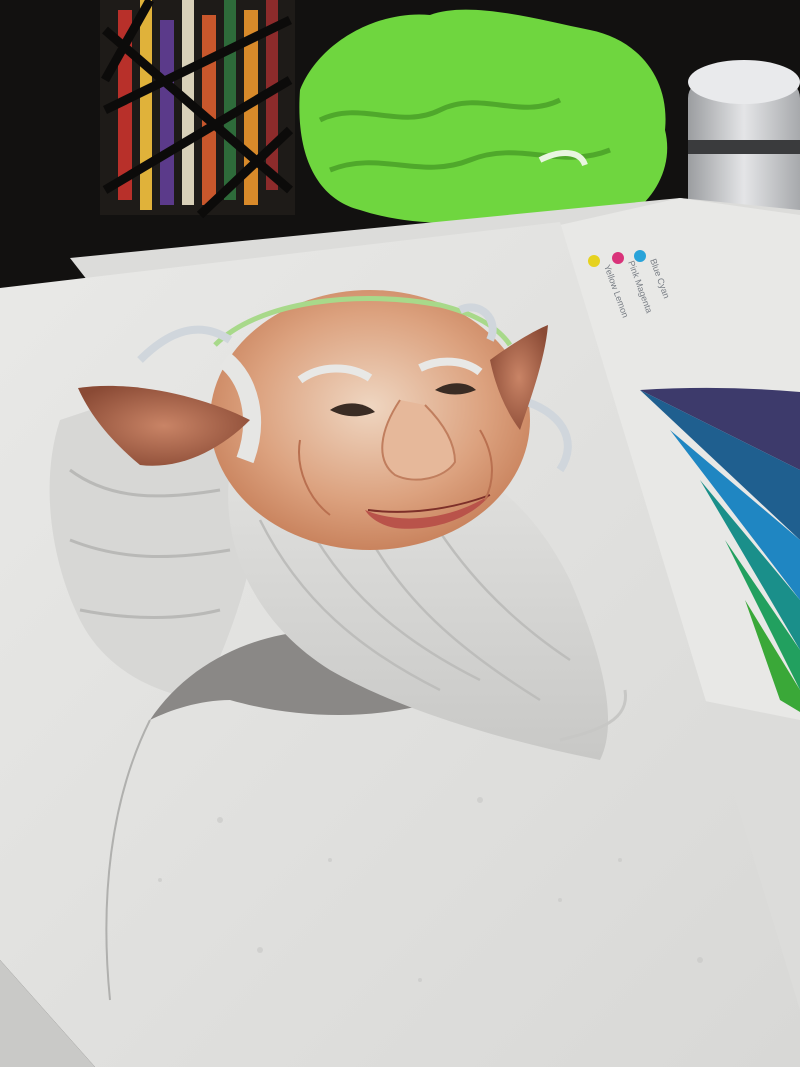 Image resolution: width=800 pixels, height=1067 pixels. Describe the element at coordinates (197, 109) in the screenshot. I see `pencil-holder` at that location.